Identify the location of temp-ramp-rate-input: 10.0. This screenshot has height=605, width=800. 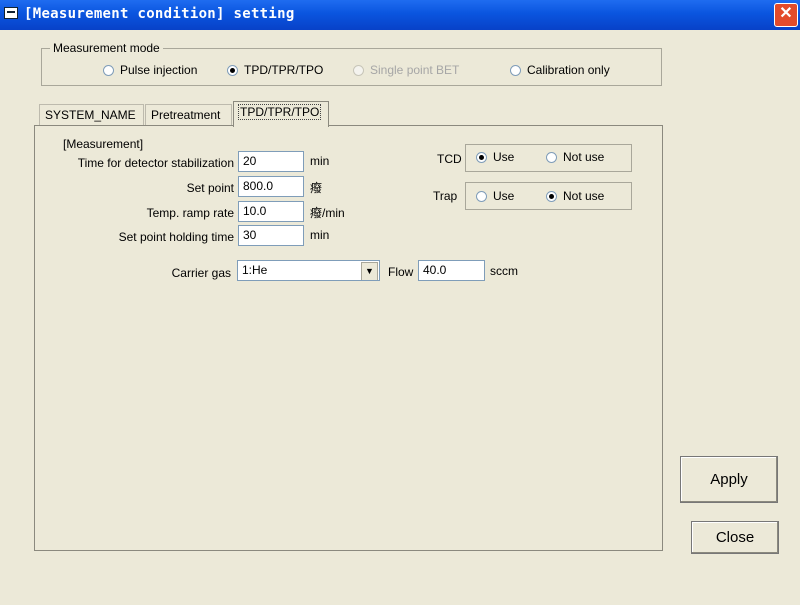
(271, 211).